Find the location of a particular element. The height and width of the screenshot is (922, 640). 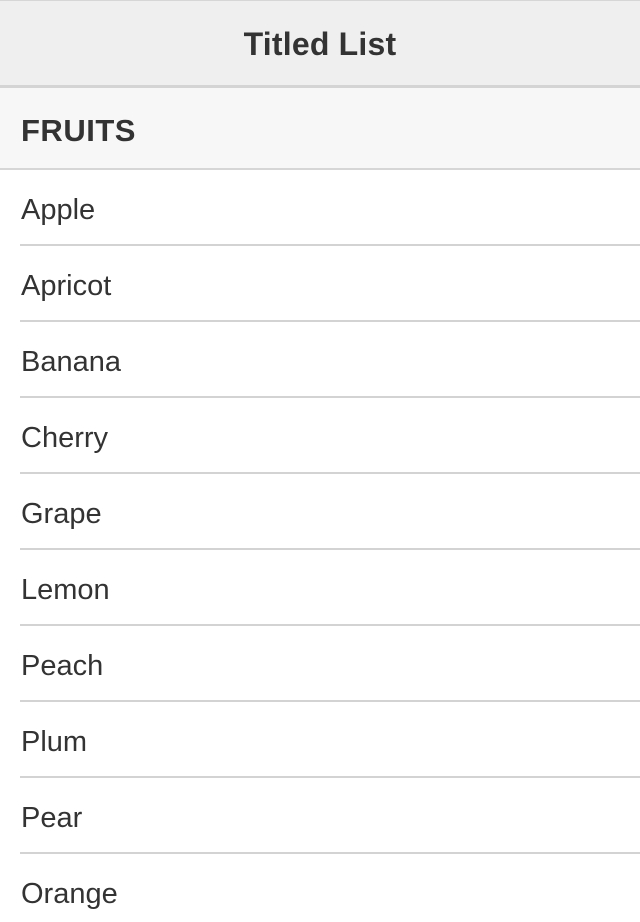

list-item-label: Orange is located at coordinates (69, 893).